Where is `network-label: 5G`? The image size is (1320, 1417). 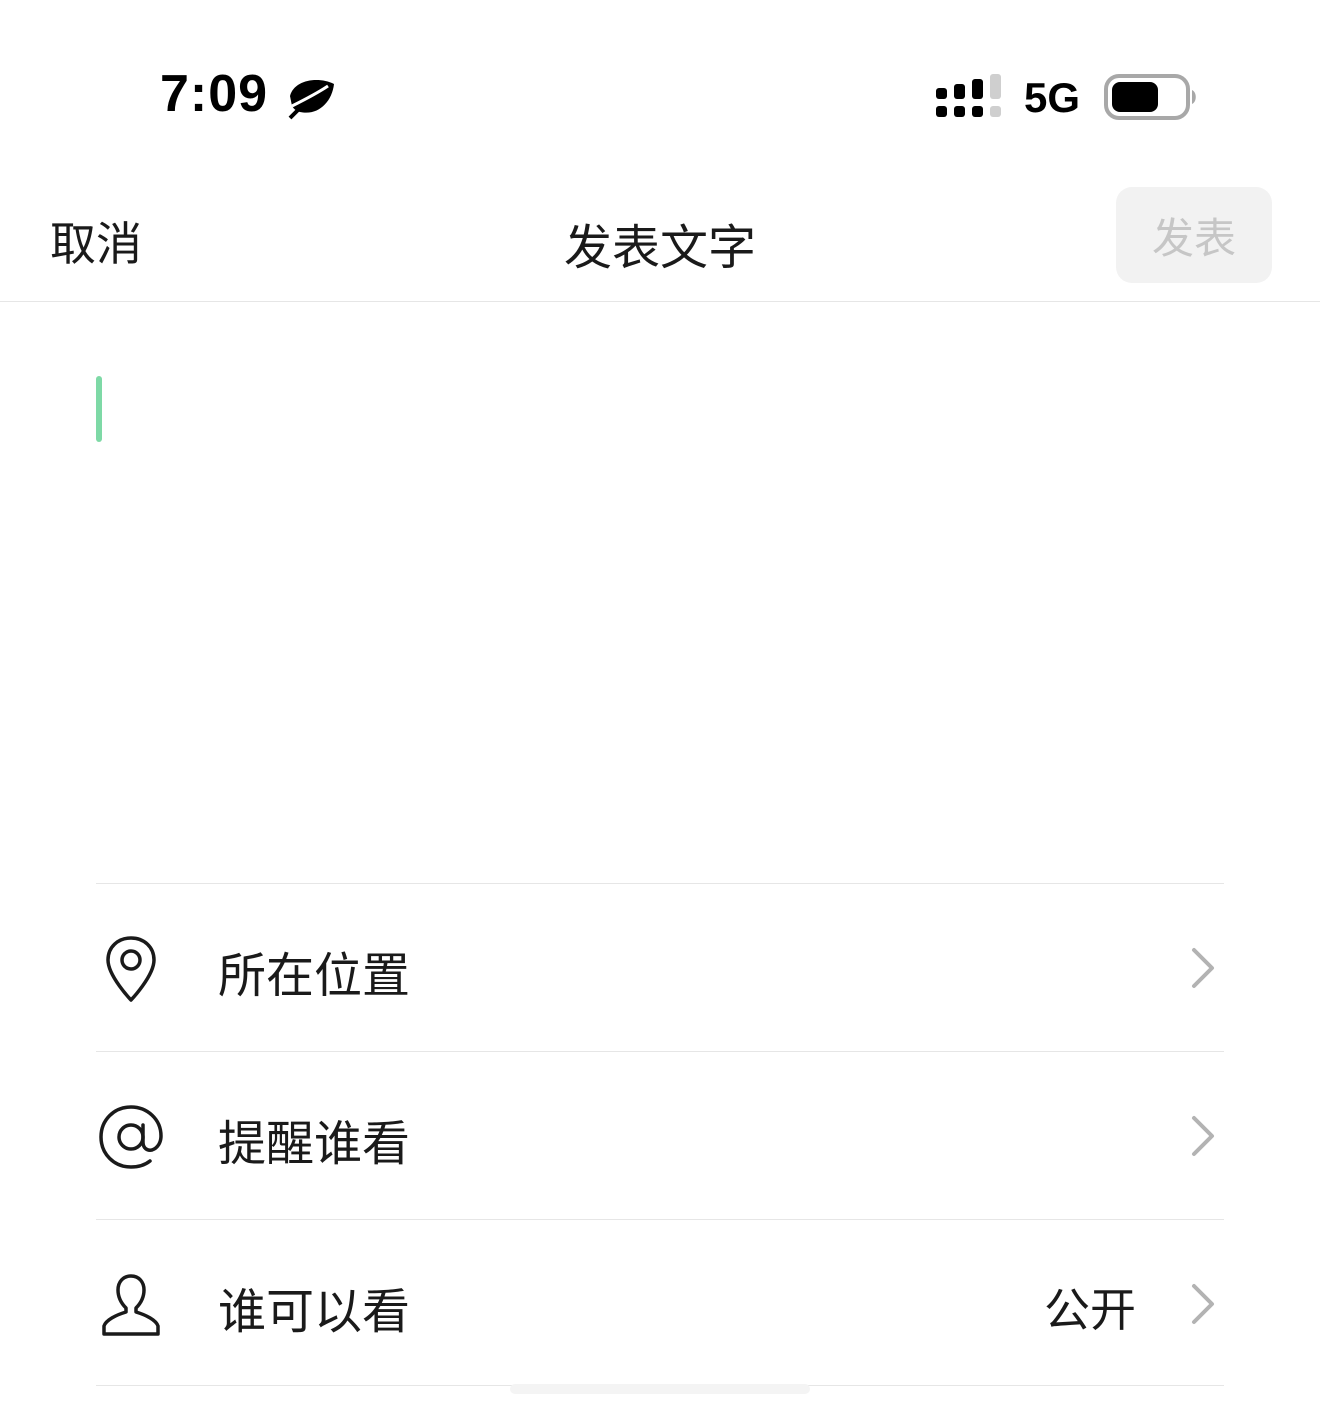
network-label: 5G is located at coordinates (1052, 97).